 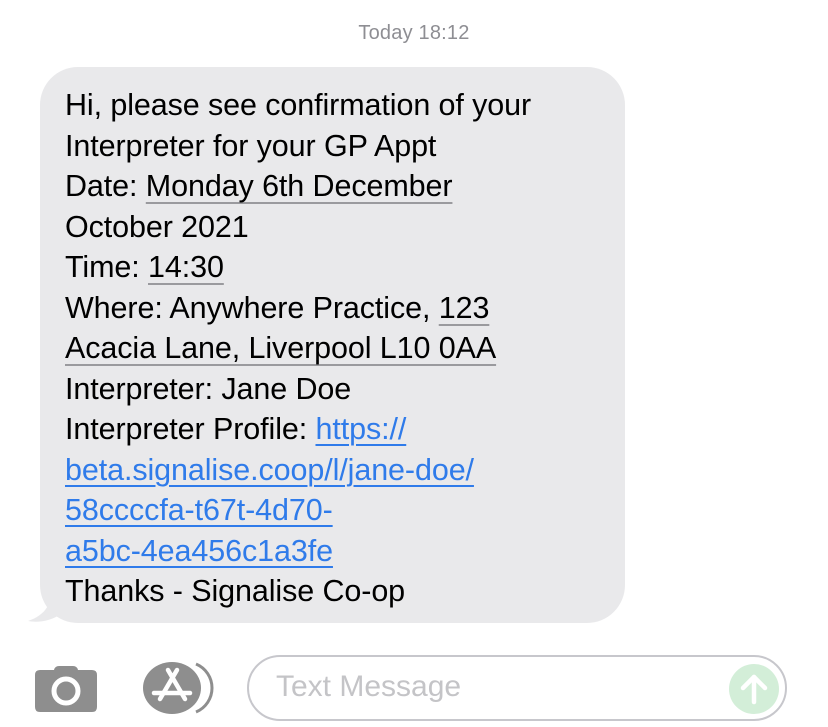 I want to click on profile-link-part3: 58ccccfa-t67t-4d70-, so click(x=199, y=510).